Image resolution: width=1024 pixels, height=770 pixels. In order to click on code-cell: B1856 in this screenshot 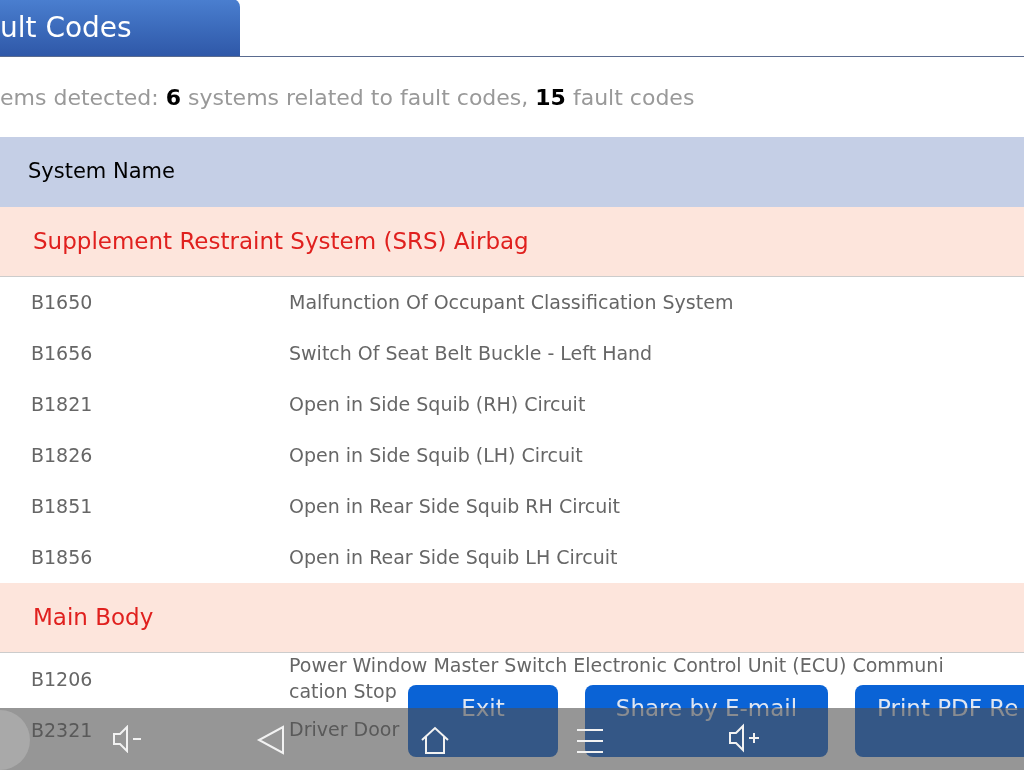, I will do `click(62, 557)`.